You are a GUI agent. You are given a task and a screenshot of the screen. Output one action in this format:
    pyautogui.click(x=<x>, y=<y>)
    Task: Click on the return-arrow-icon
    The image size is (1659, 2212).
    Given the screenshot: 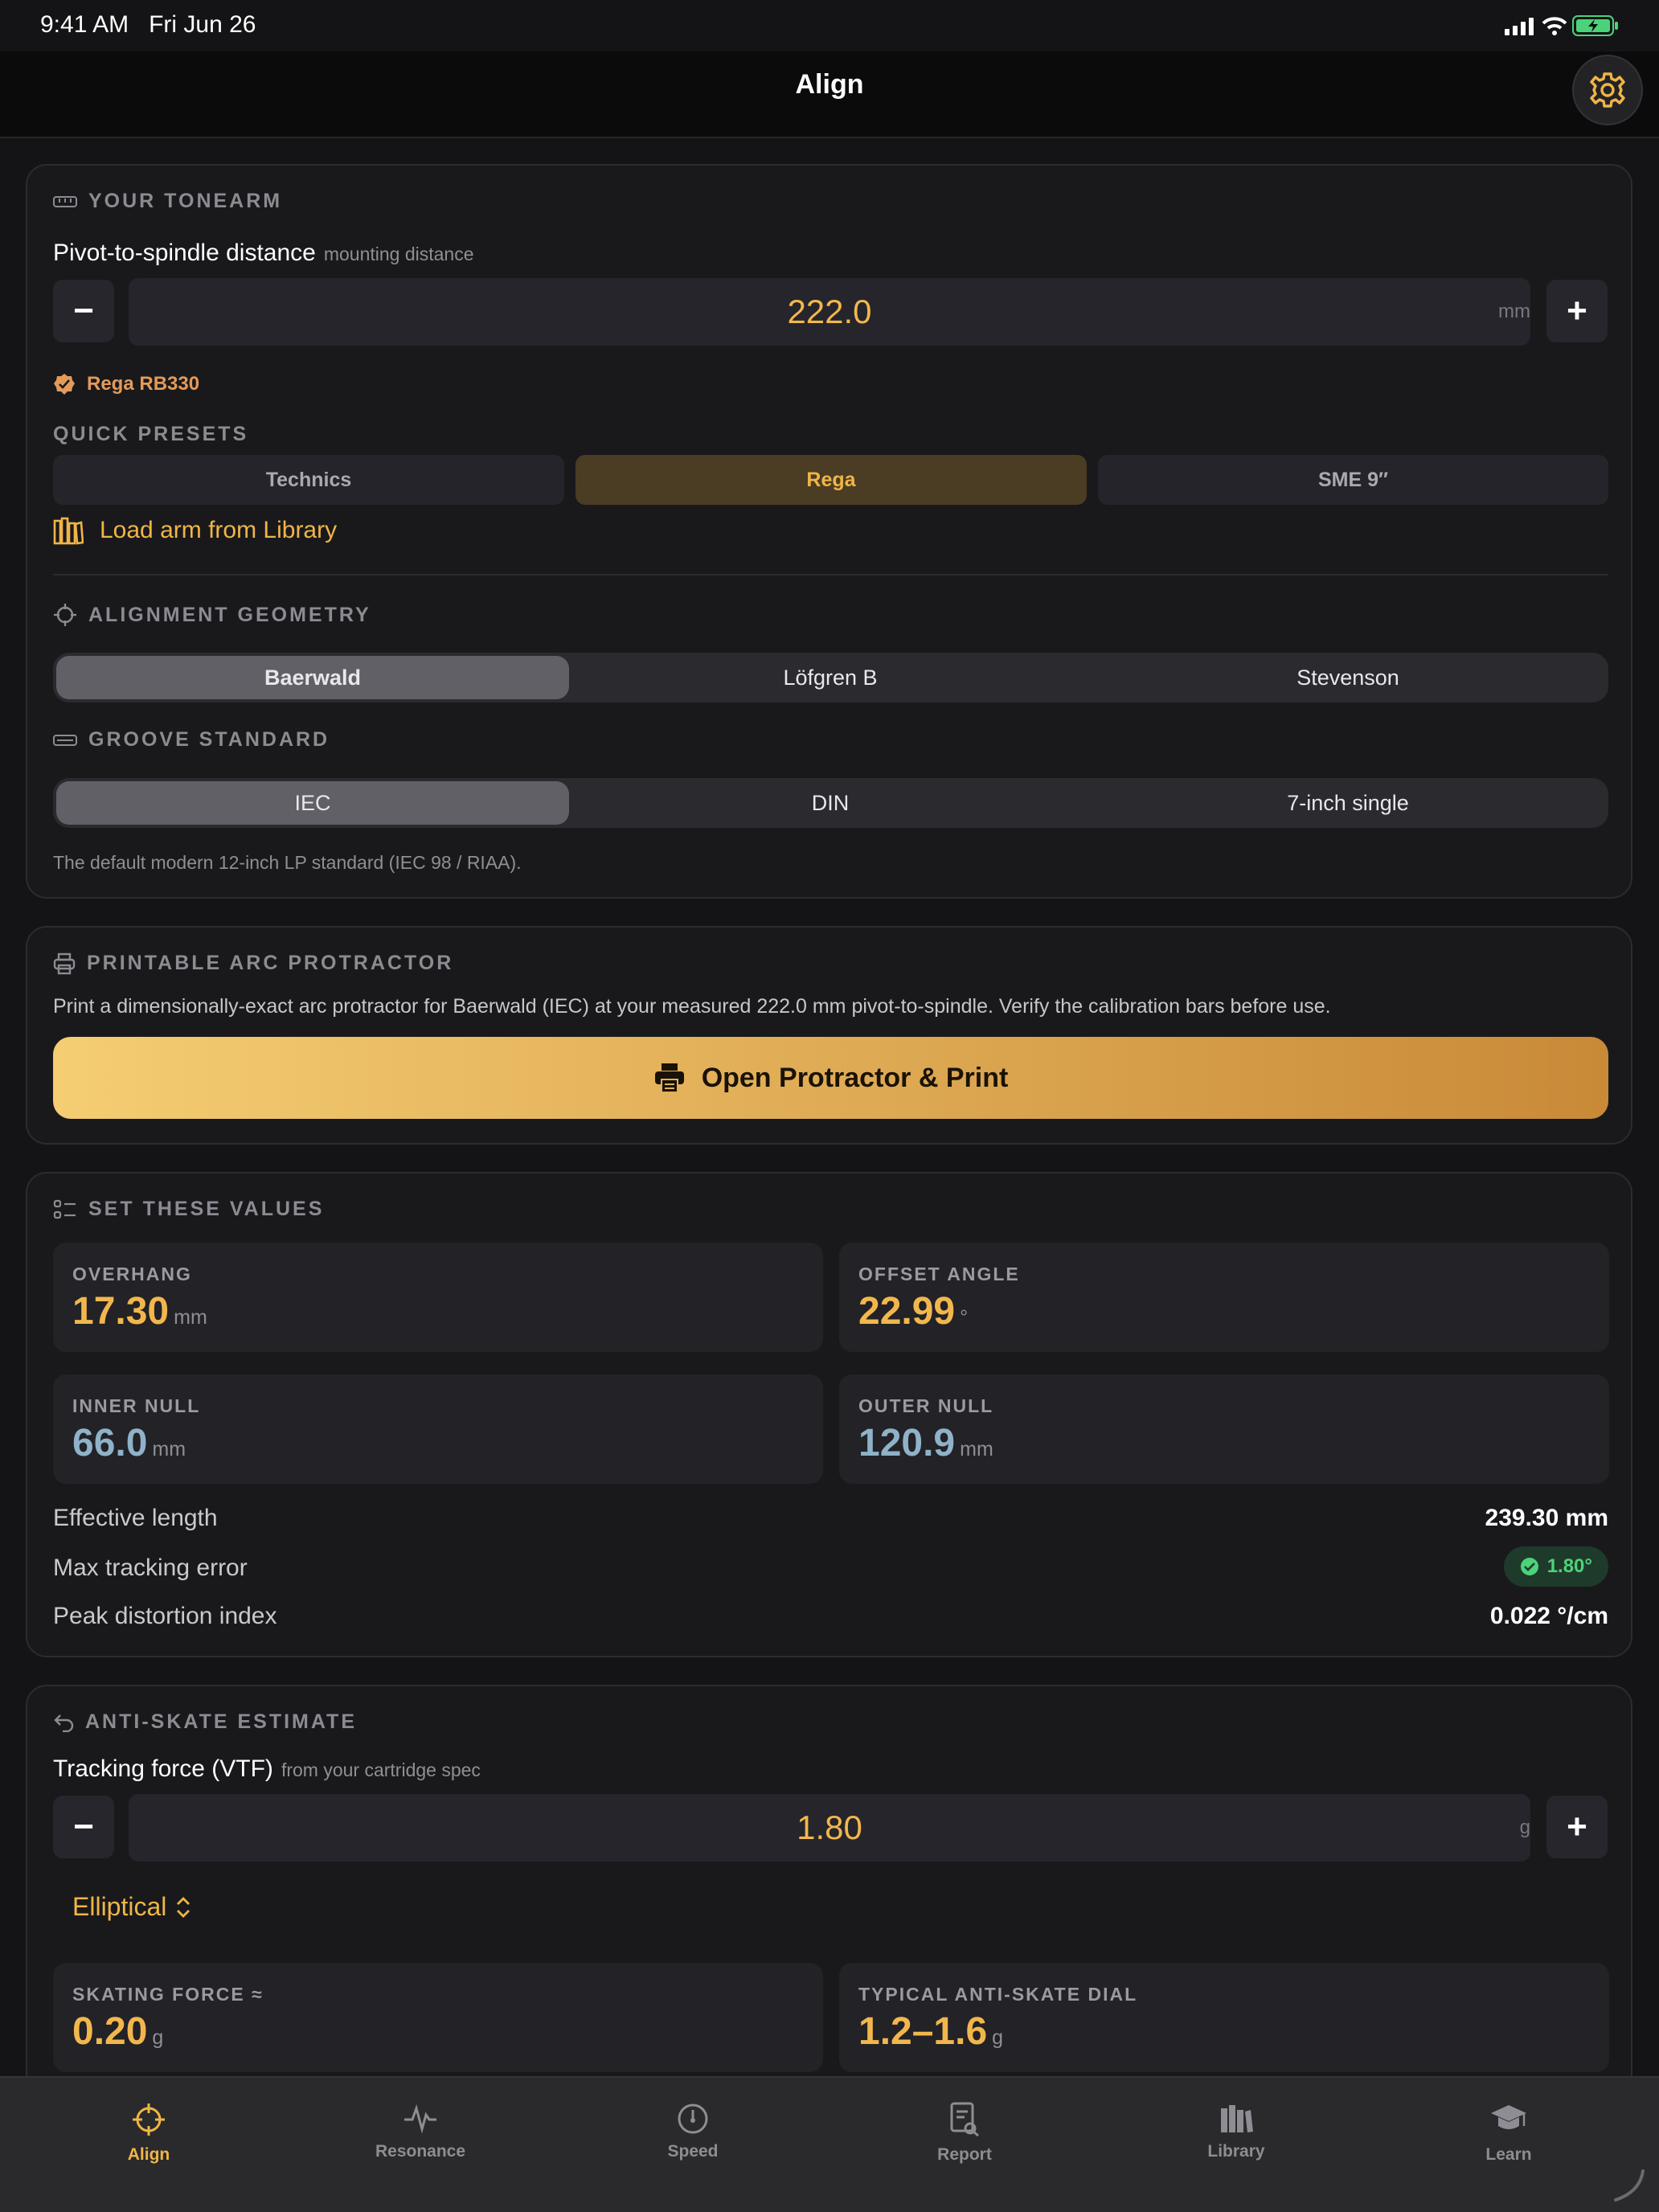 What is the action you would take?
    pyautogui.click(x=64, y=1723)
    